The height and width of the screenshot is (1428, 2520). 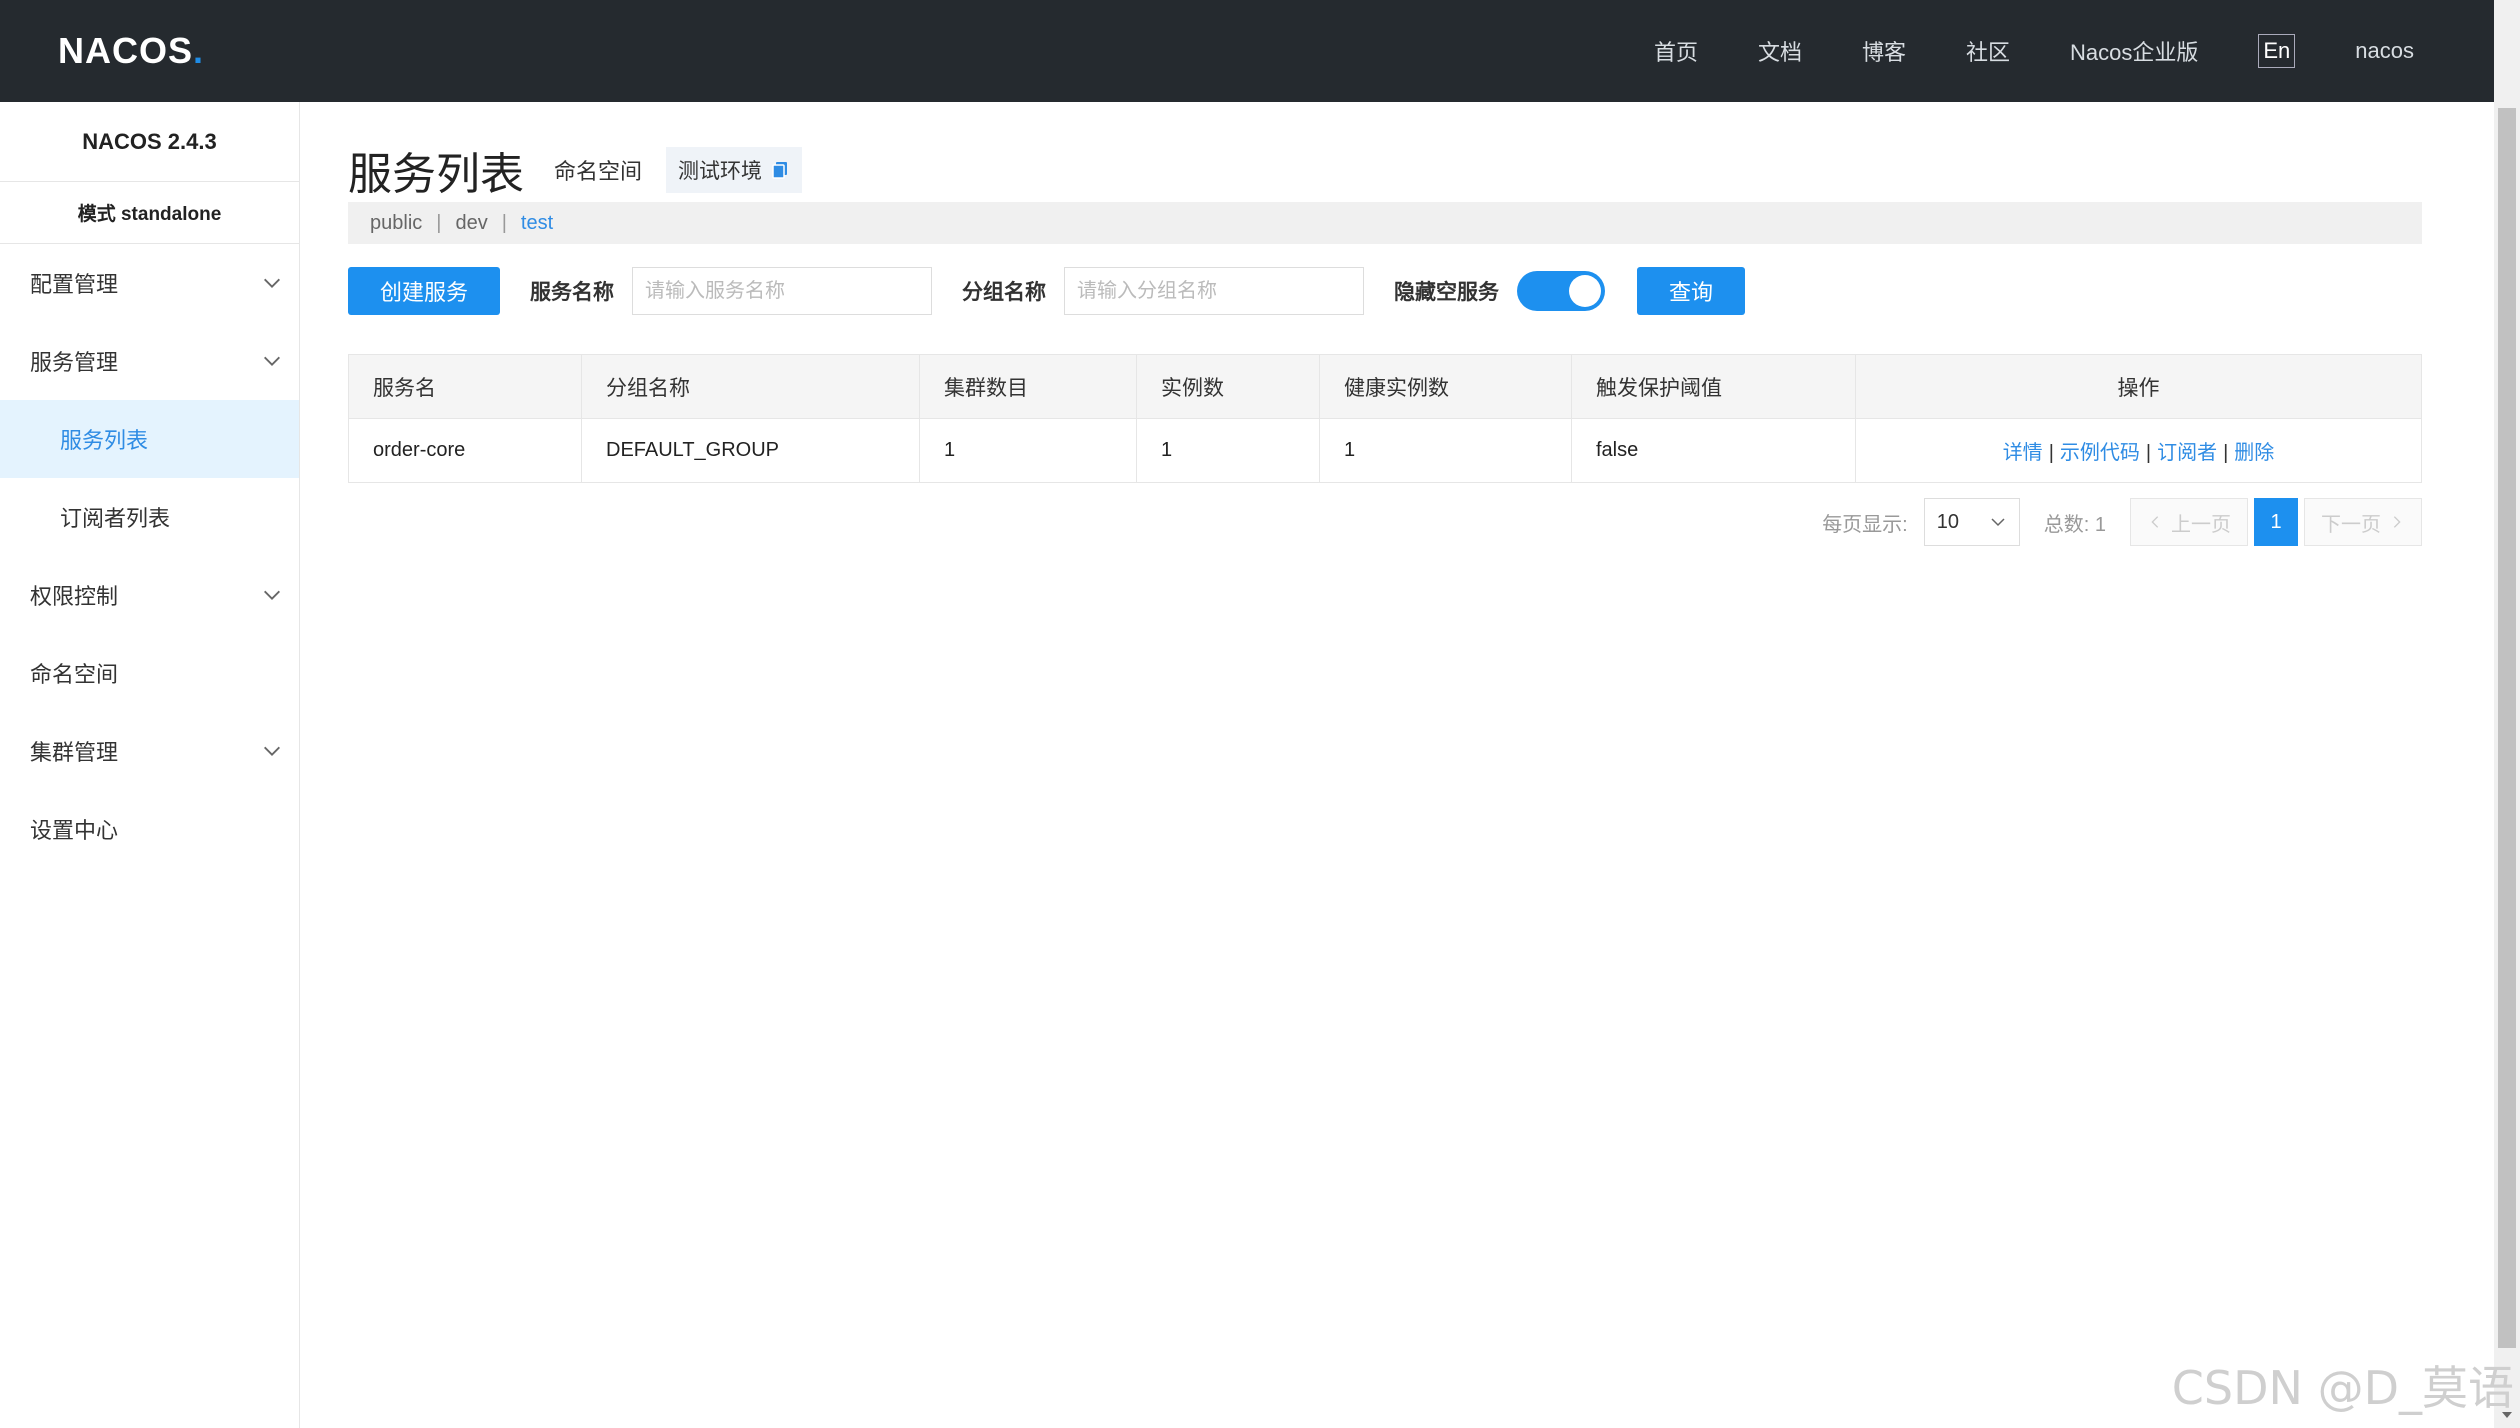 I want to click on detail-link: 详情, so click(x=2023, y=453).